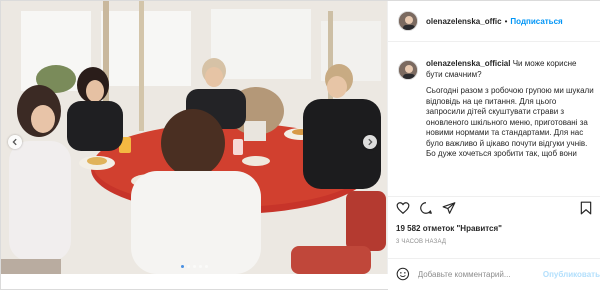 The image size is (600, 291). I want to click on comment-input, so click(479, 274).